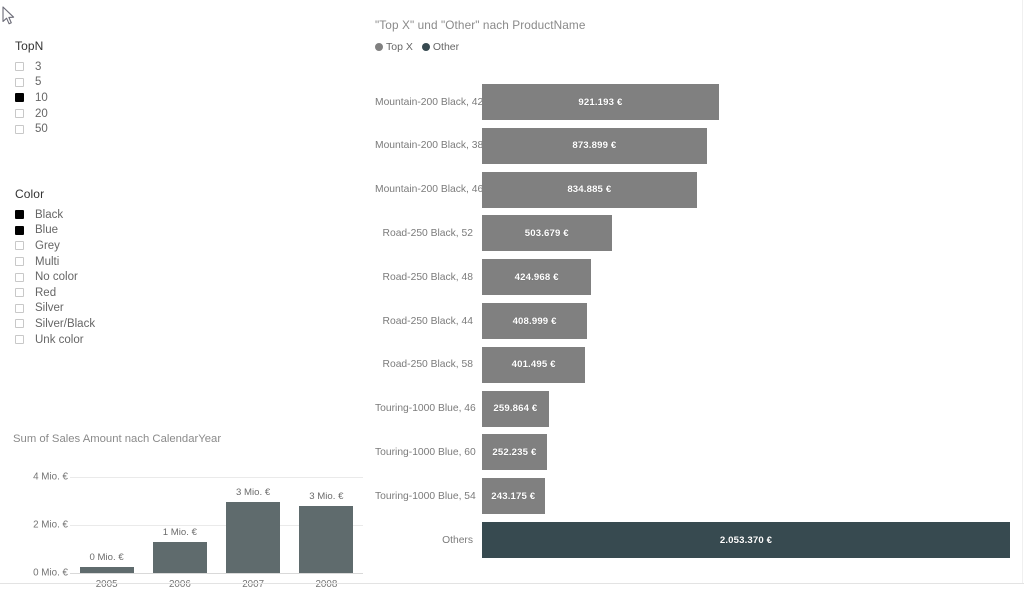 The image size is (1024, 592). Describe the element at coordinates (75, 262) in the screenshot. I see `slicer-item-color-multi: Multi` at that location.